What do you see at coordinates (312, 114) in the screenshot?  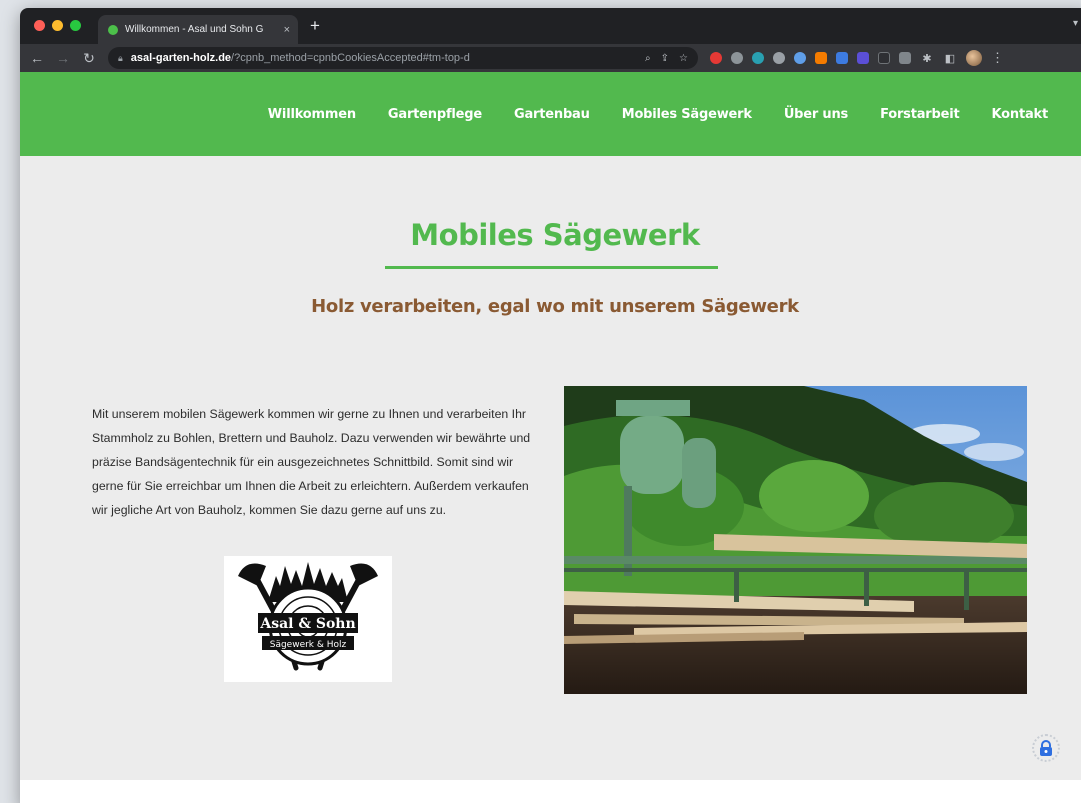 I see `nav-item-willkommen: Willkommen` at bounding box center [312, 114].